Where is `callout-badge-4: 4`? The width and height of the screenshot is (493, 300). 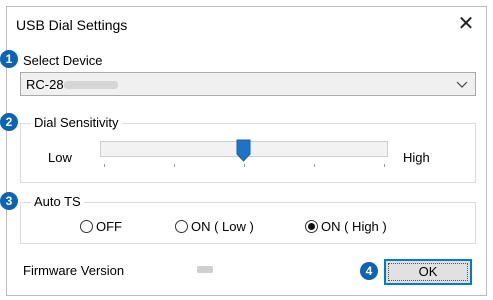 callout-badge-4: 4 is located at coordinates (369, 271).